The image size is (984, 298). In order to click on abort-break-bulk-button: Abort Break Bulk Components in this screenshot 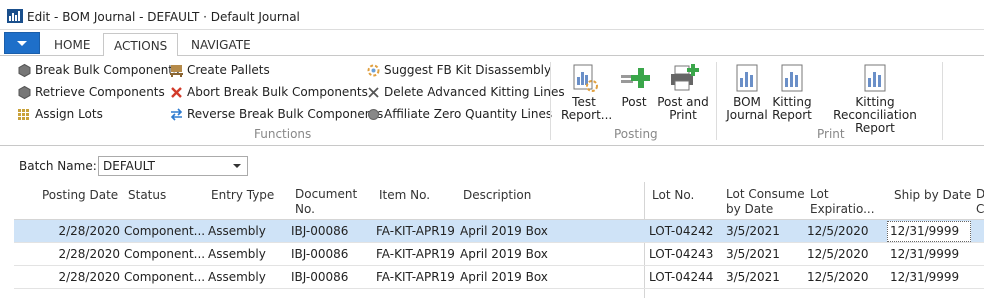, I will do `click(268, 92)`.